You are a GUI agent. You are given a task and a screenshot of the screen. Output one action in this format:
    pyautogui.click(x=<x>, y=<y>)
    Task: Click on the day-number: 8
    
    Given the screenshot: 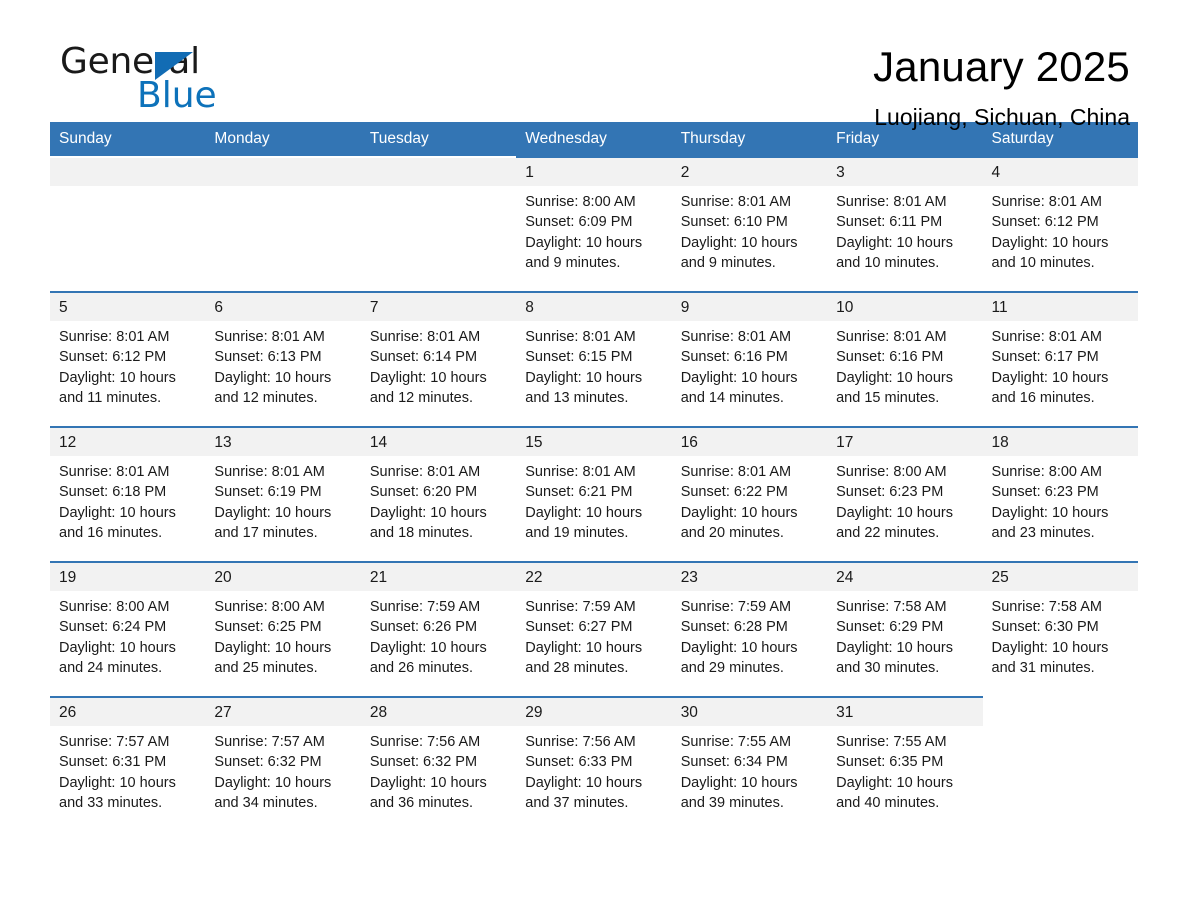 What is the action you would take?
    pyautogui.click(x=594, y=307)
    